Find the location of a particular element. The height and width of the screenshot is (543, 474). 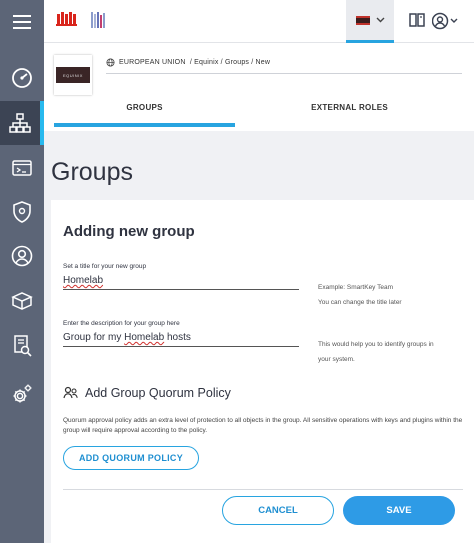

tab-bar: GROUPS EXTERNAL ROLES is located at coordinates (259, 115).